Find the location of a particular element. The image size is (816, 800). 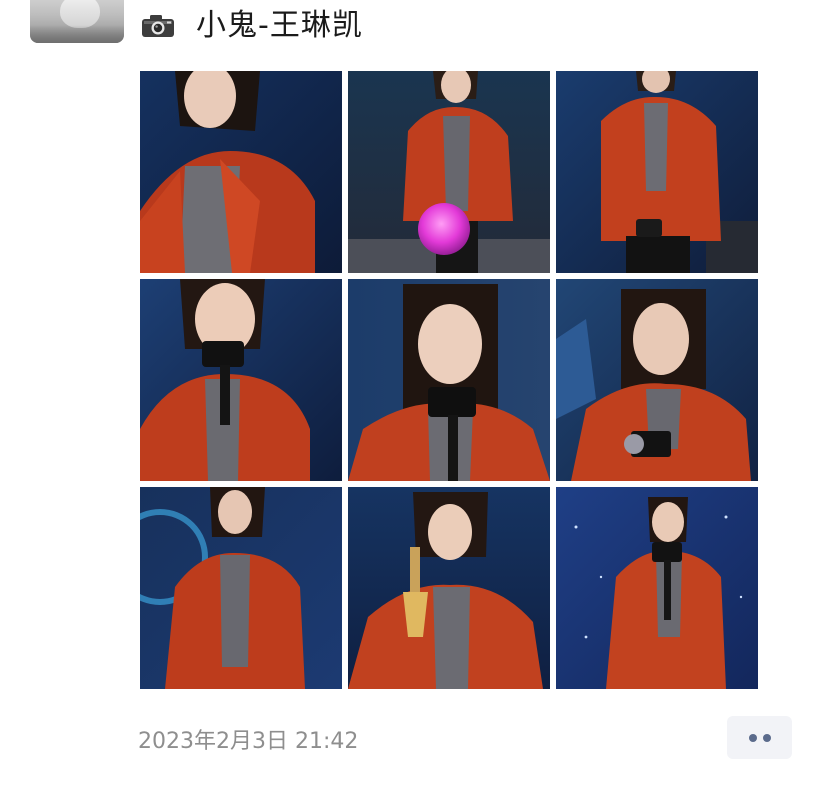

author-avatar is located at coordinates (77, 21).